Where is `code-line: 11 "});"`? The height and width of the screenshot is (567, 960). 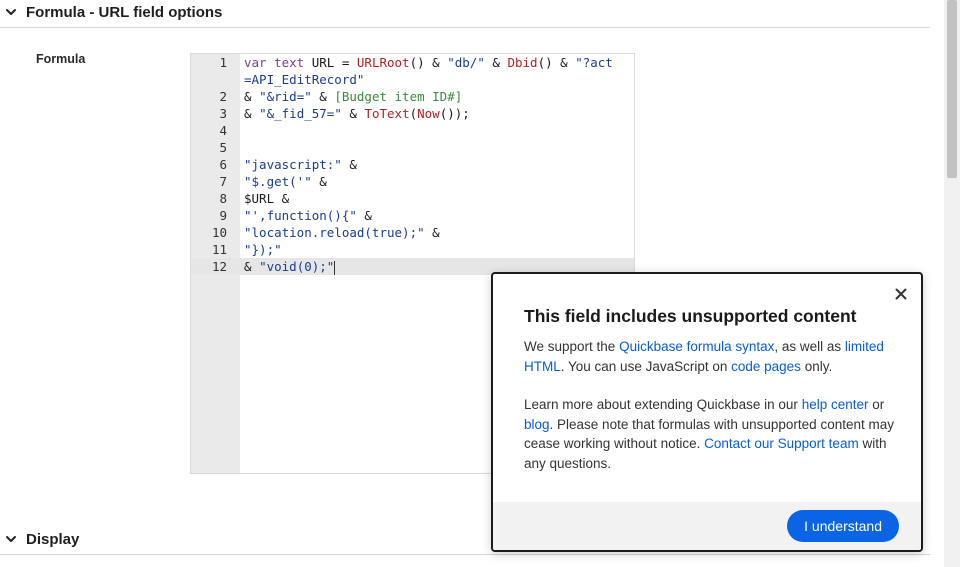 code-line: 11 "});" is located at coordinates (412, 249).